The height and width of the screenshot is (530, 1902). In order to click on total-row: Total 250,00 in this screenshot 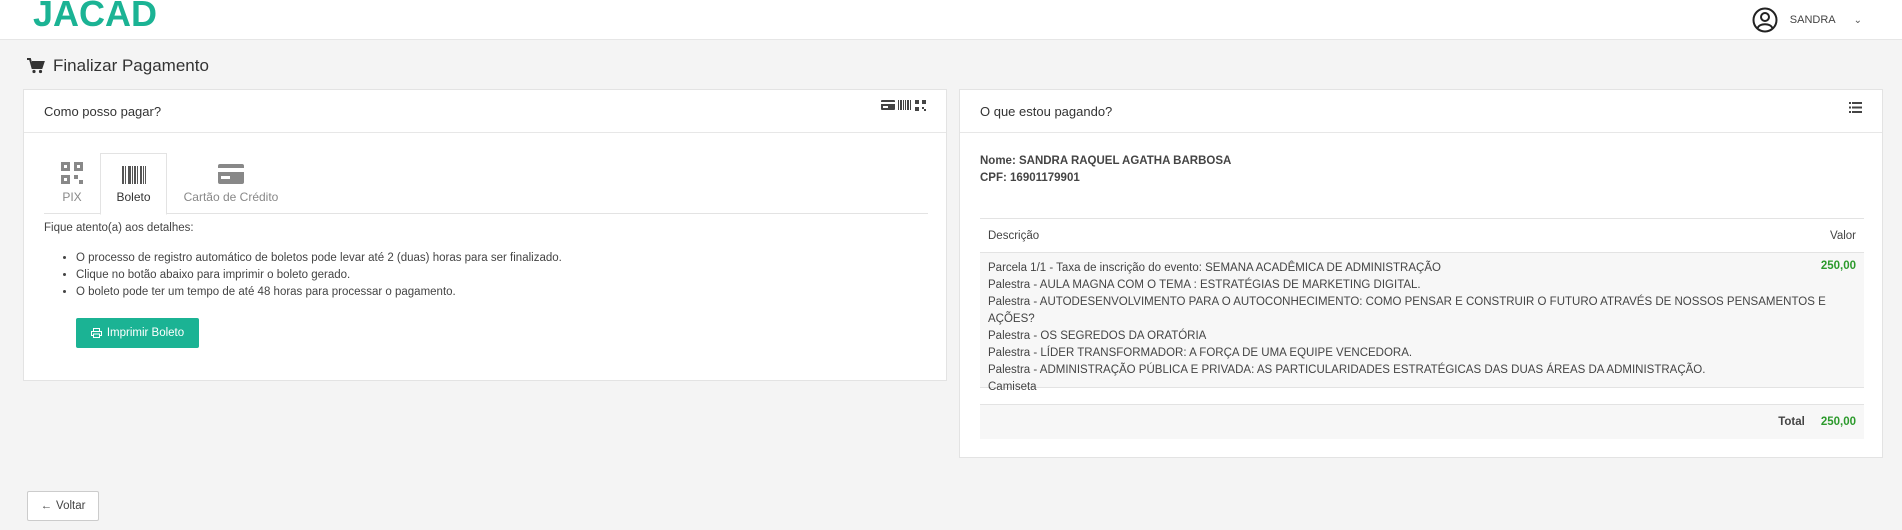, I will do `click(1422, 421)`.